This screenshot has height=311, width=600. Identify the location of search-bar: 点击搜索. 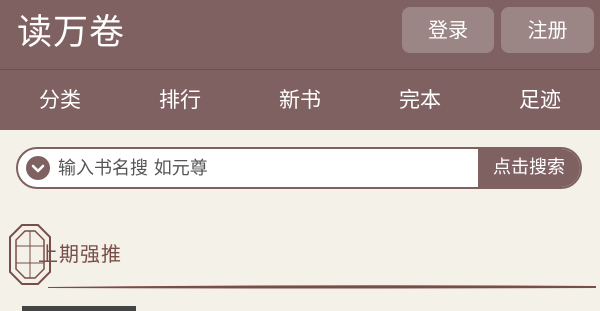
(299, 168).